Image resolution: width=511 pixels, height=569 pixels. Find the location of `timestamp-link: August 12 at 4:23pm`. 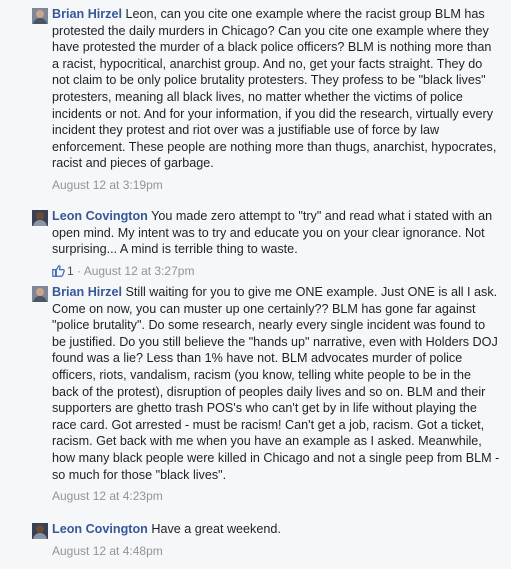

timestamp-link: August 12 at 4:23pm is located at coordinates (107, 496).